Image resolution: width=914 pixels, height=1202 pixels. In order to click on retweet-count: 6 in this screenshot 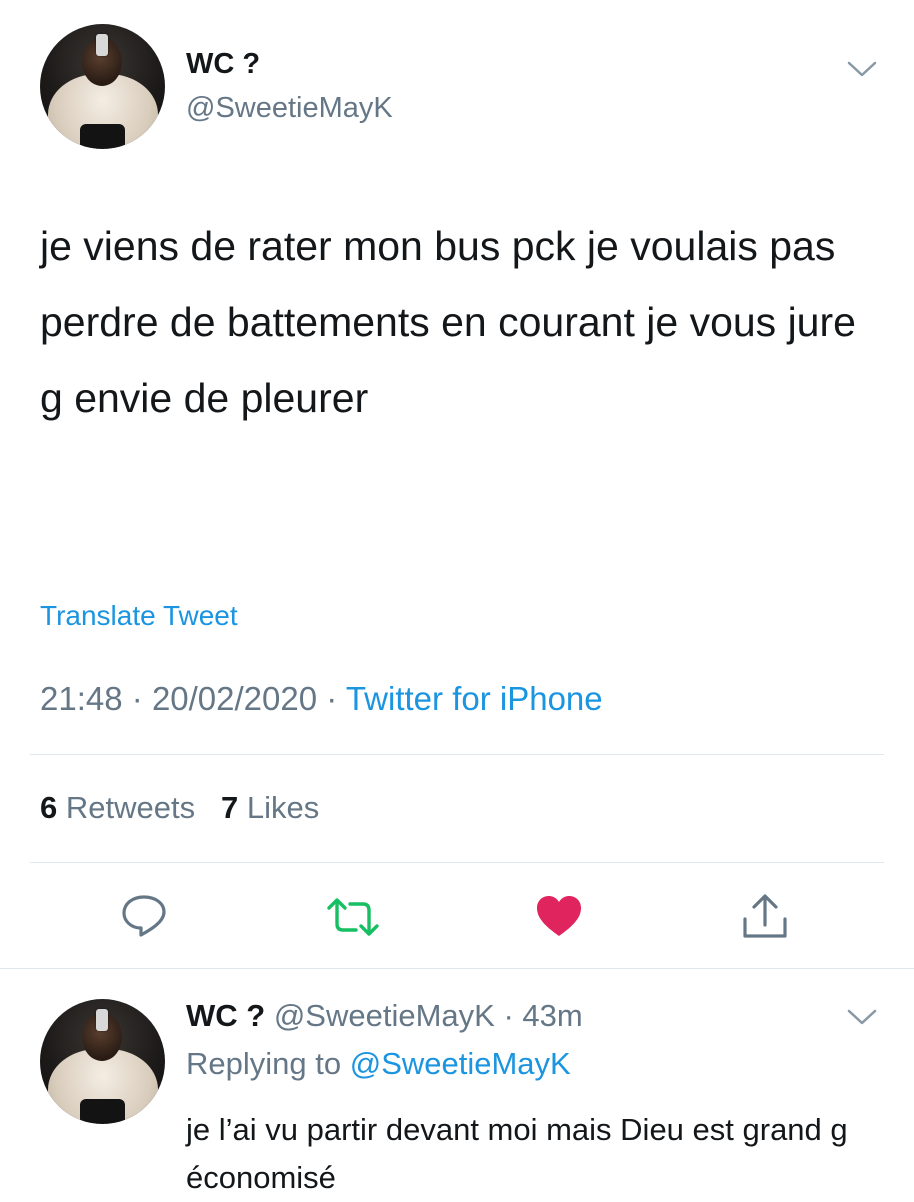, I will do `click(49, 807)`.